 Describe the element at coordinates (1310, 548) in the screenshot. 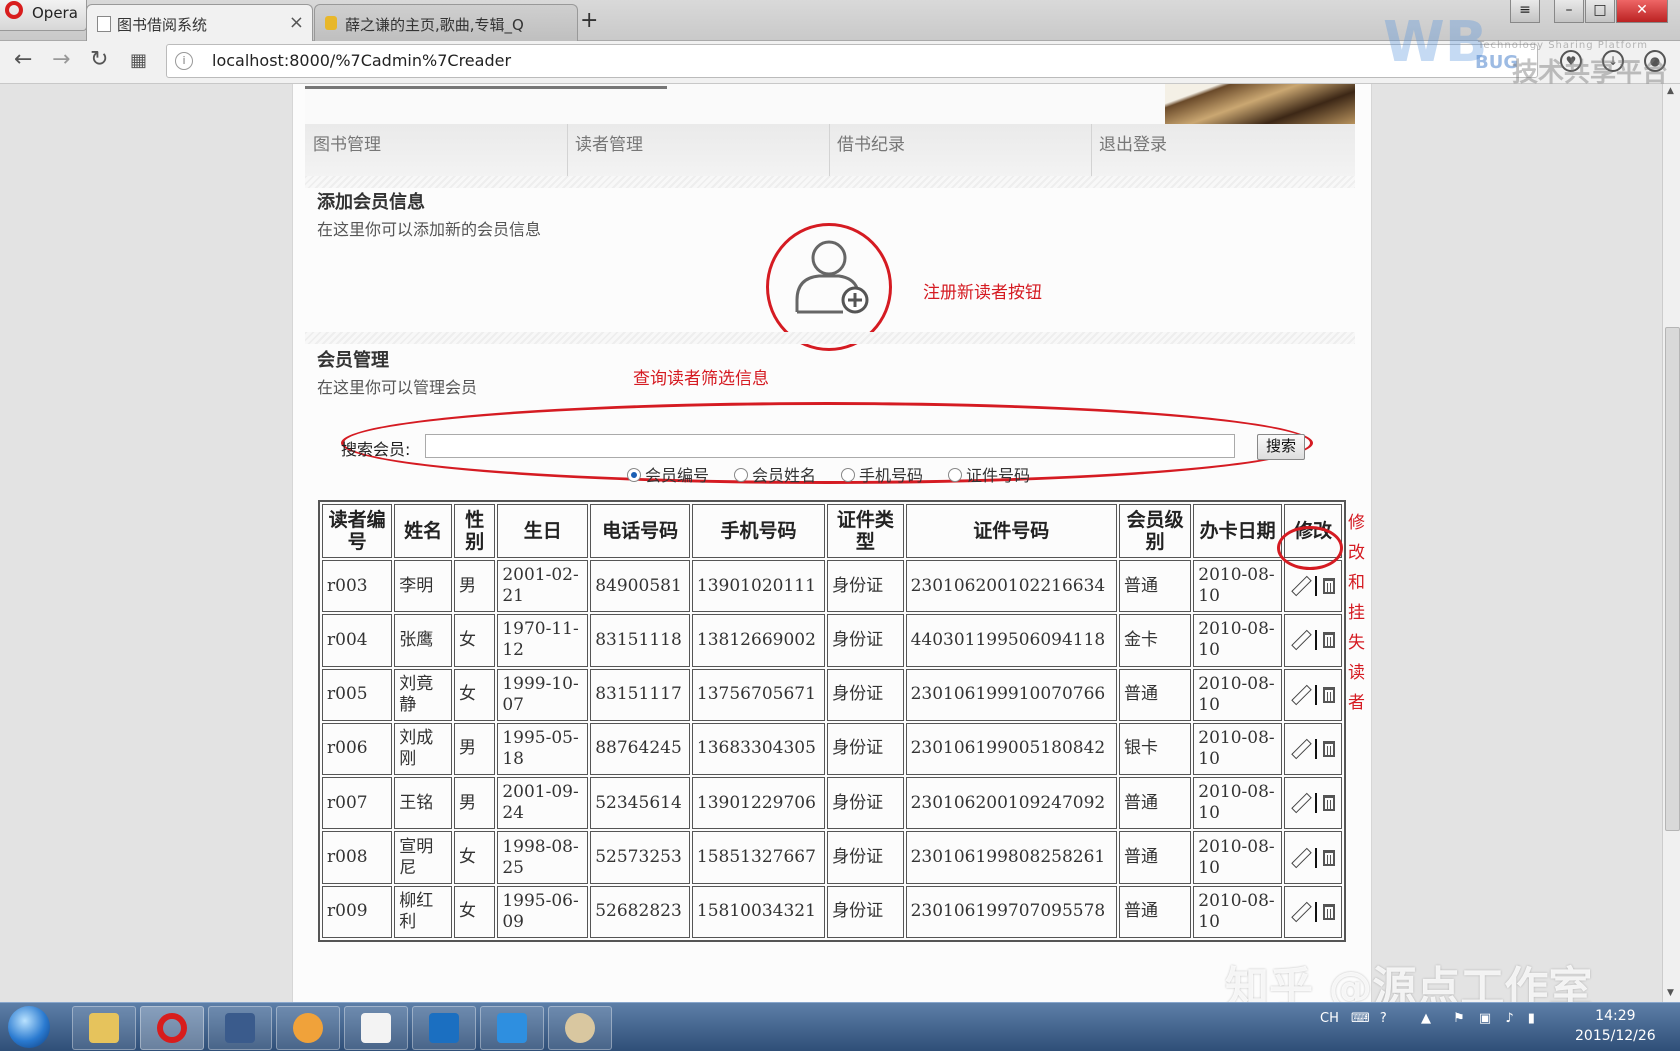

I see `modify-highlight-ring` at that location.